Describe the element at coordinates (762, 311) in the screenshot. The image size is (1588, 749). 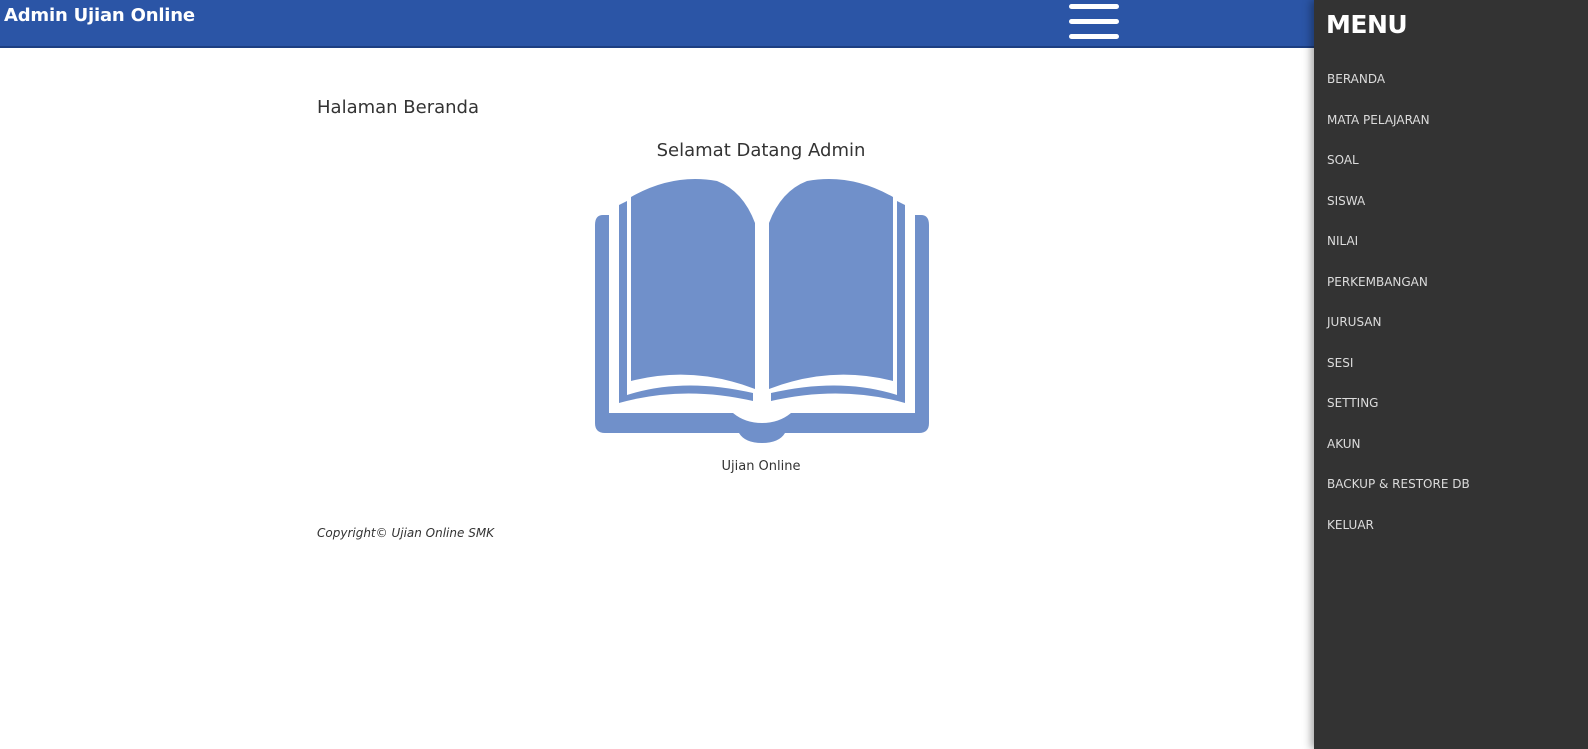
I see `open-book-icon` at that location.